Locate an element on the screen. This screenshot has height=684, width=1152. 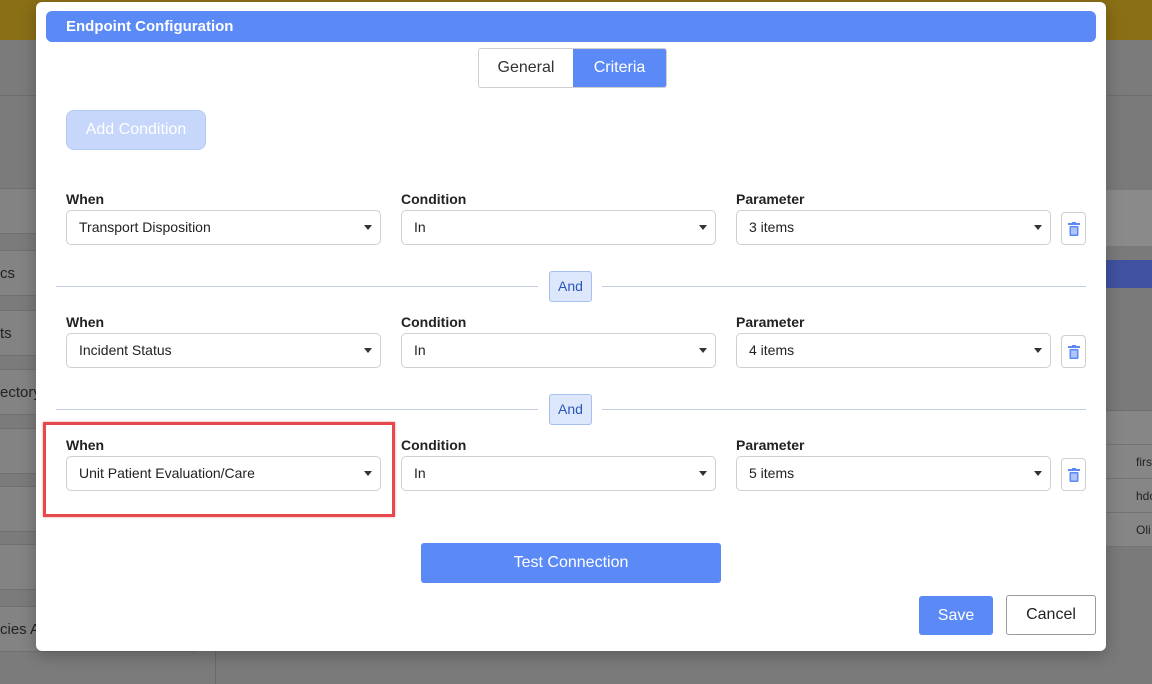
parameter-select-value: 4 items is located at coordinates (772, 350).